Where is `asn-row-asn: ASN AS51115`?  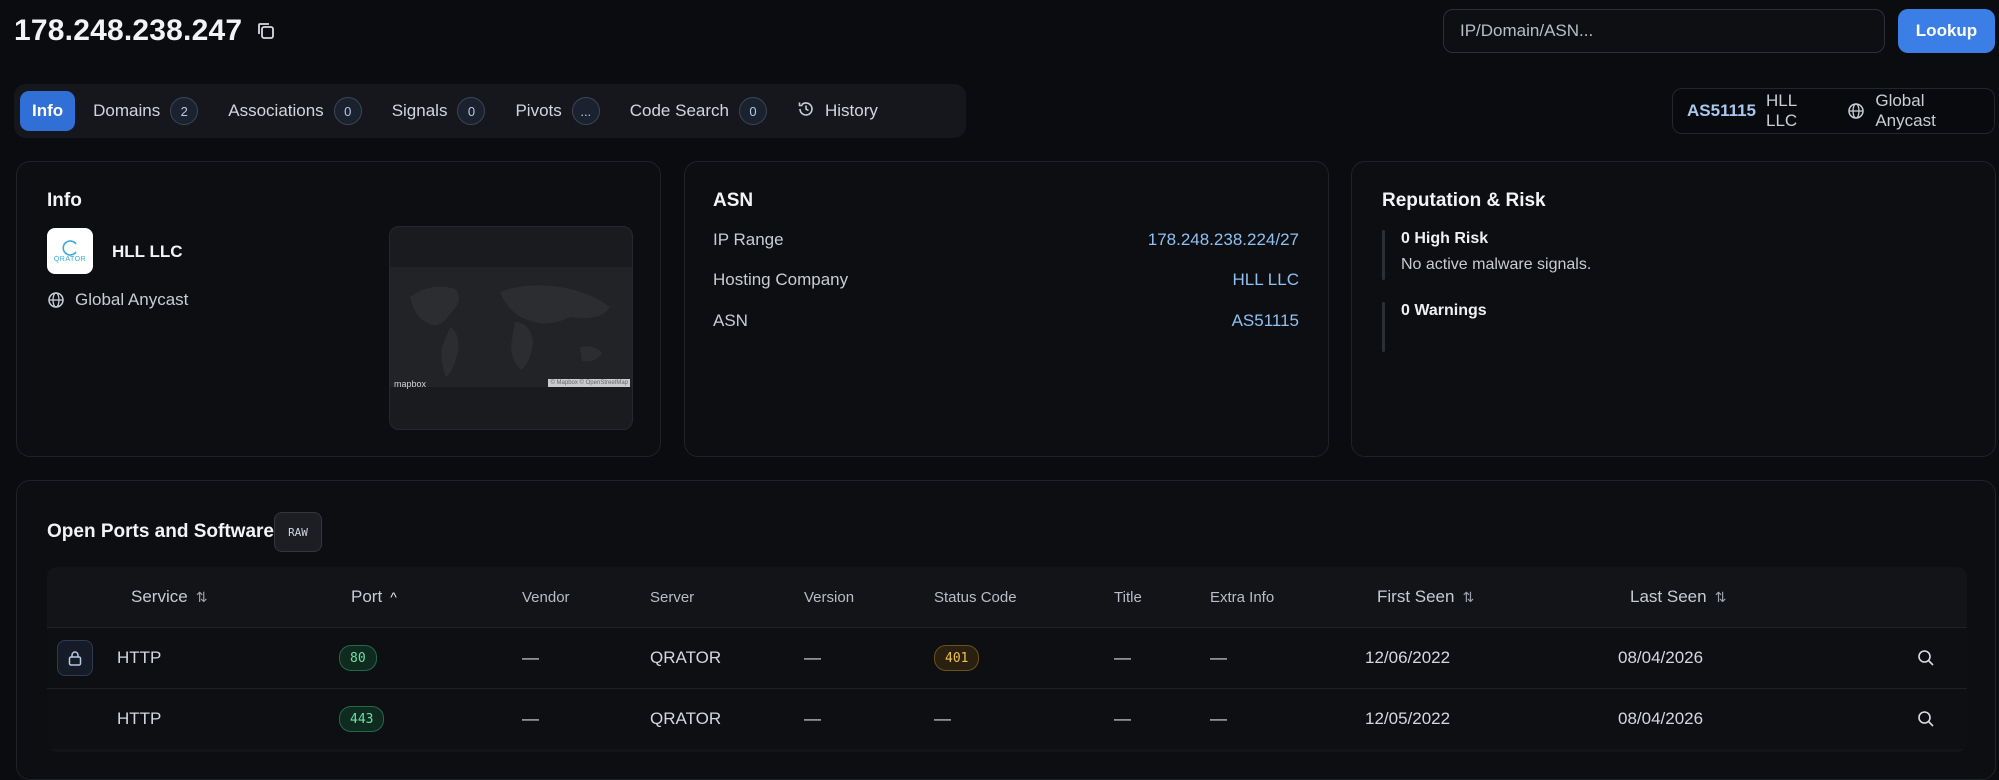 asn-row-asn: ASN AS51115 is located at coordinates (1006, 321).